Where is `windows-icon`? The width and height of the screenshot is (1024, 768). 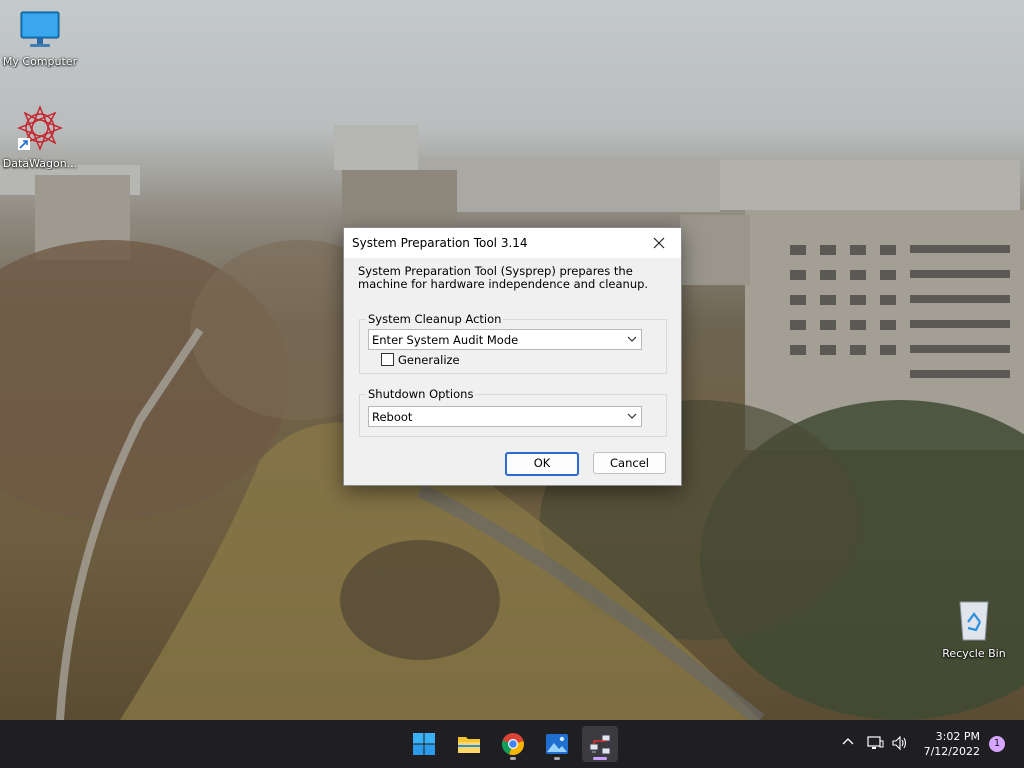 windows-icon is located at coordinates (424, 744).